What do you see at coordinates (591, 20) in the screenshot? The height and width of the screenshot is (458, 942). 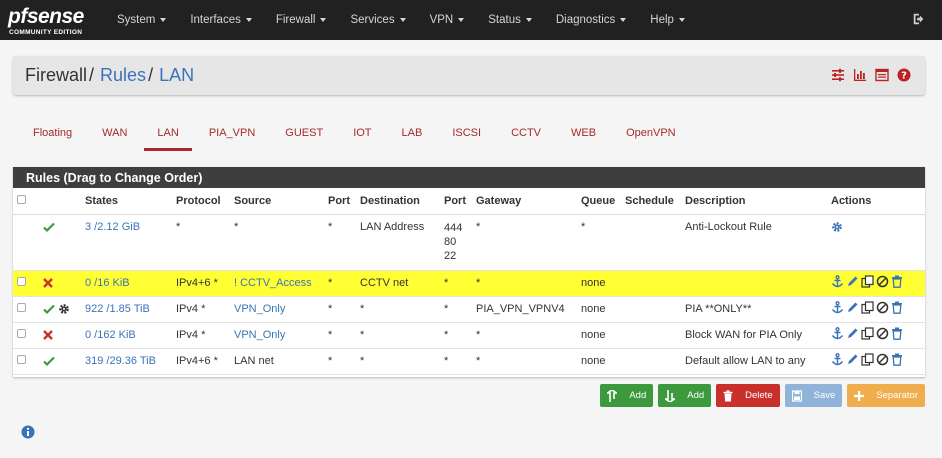 I see `menu-diagnostics: Diagnostics` at bounding box center [591, 20].